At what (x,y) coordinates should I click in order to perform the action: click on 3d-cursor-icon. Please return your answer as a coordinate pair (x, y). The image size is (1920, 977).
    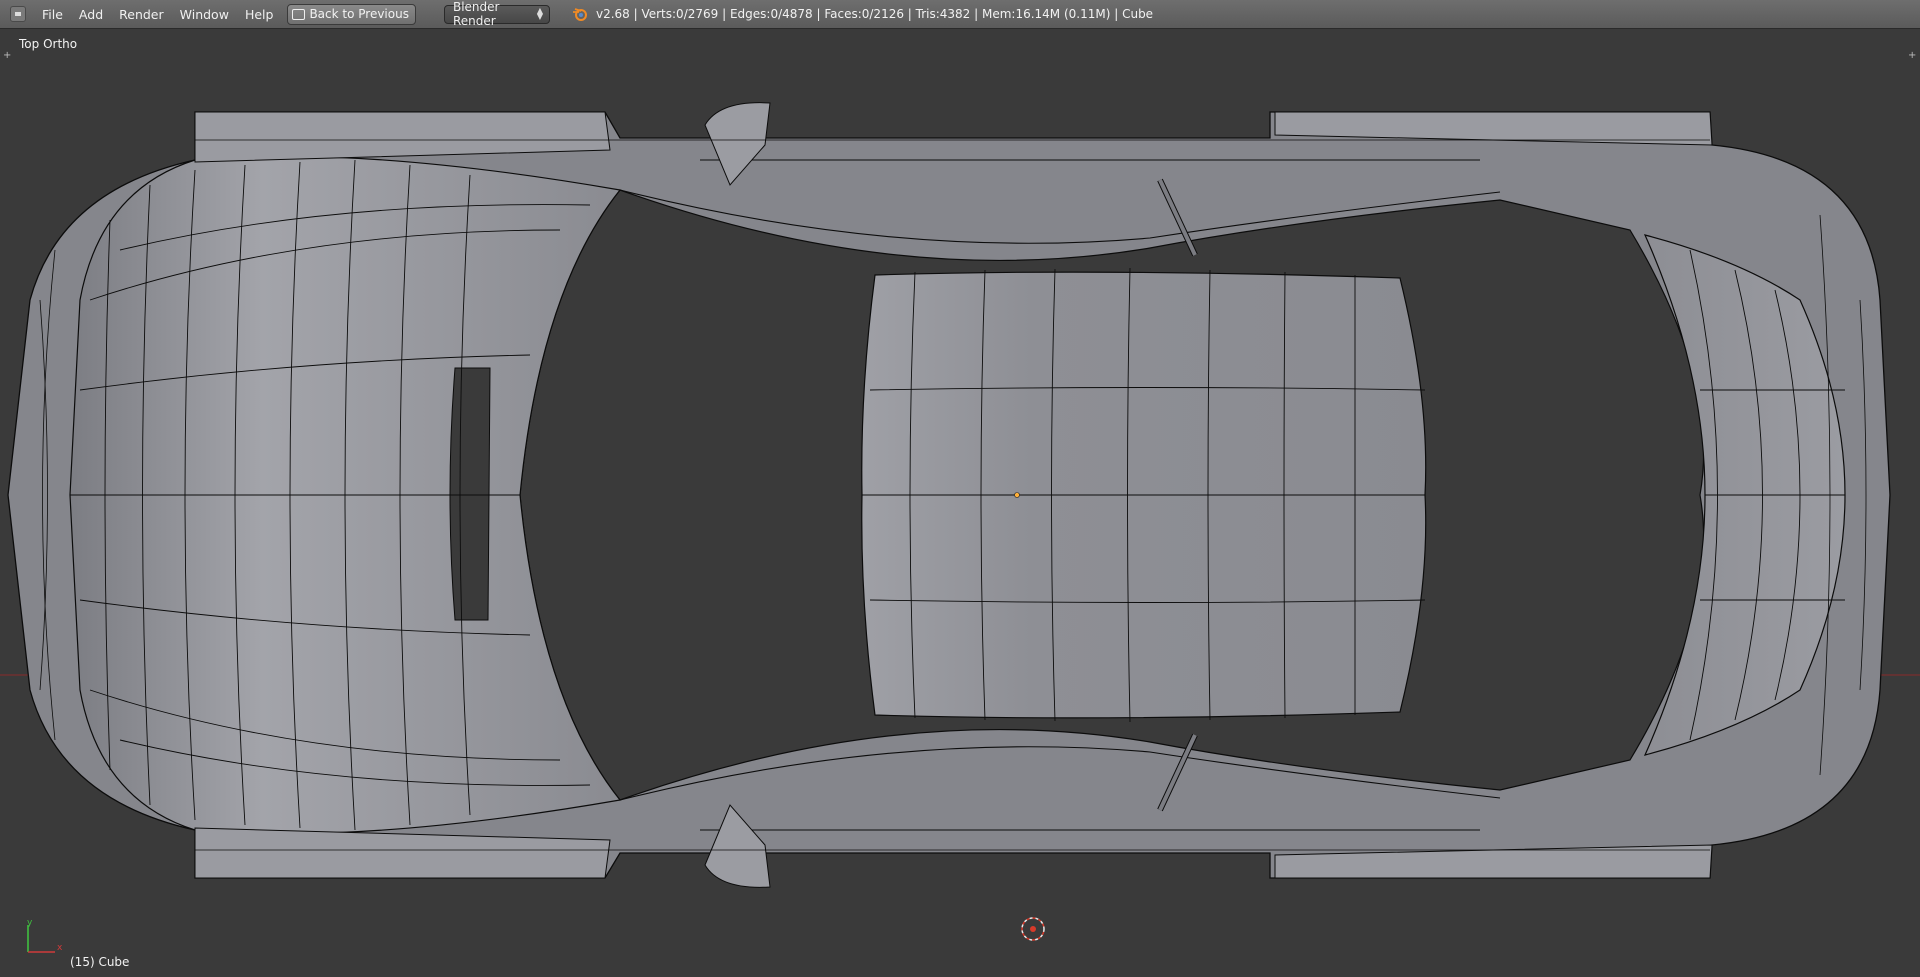
    Looking at the image, I should click on (1033, 929).